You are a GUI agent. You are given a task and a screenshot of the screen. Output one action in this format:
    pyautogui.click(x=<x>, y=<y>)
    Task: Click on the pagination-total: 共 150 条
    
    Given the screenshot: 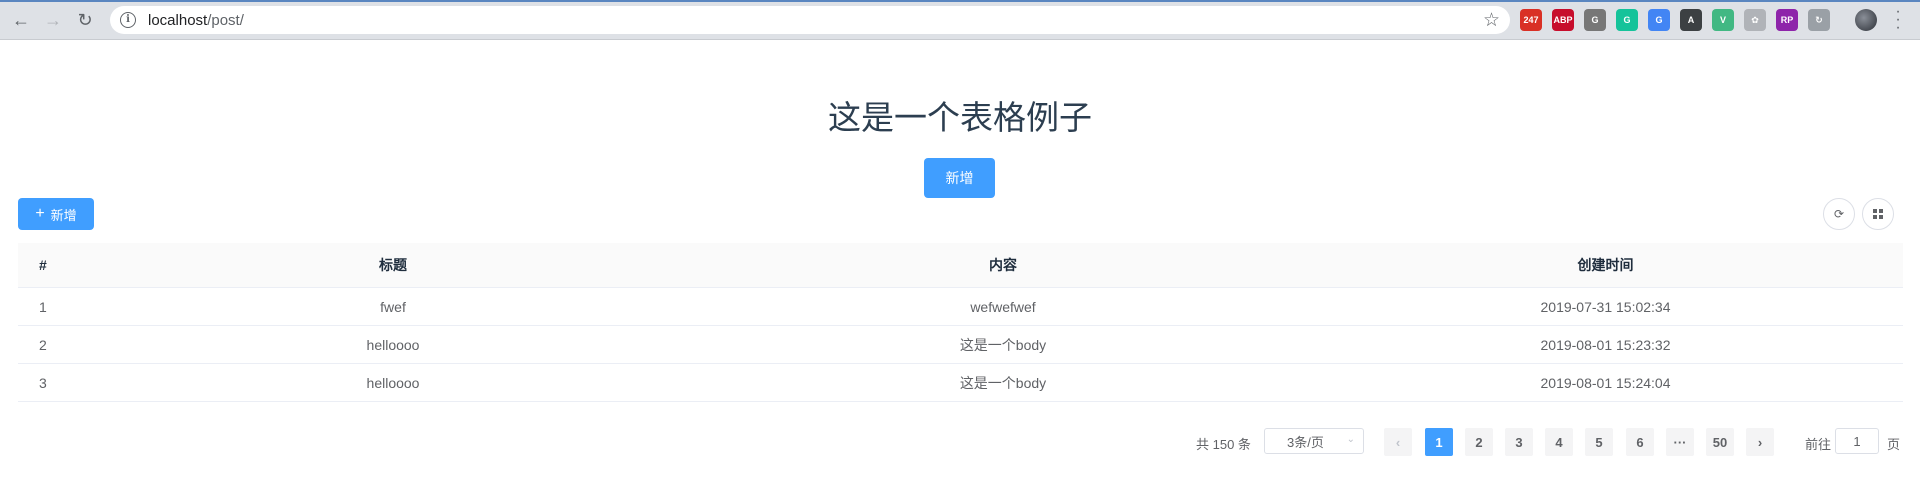 What is the action you would take?
    pyautogui.click(x=1223, y=444)
    